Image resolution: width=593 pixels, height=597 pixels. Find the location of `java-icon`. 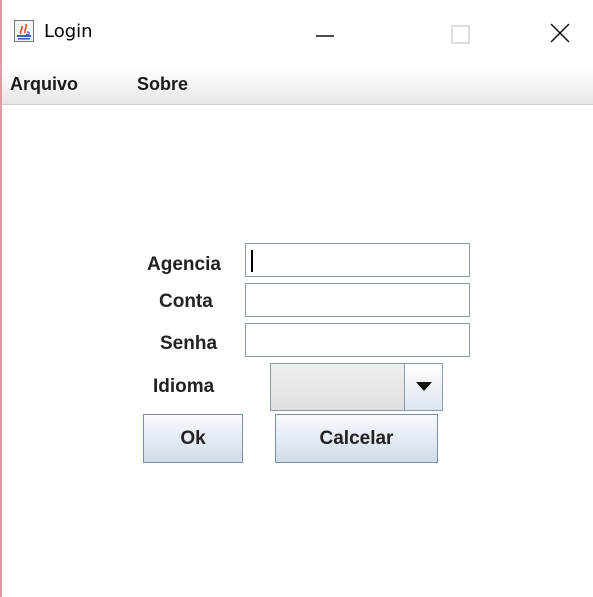

java-icon is located at coordinates (24, 31).